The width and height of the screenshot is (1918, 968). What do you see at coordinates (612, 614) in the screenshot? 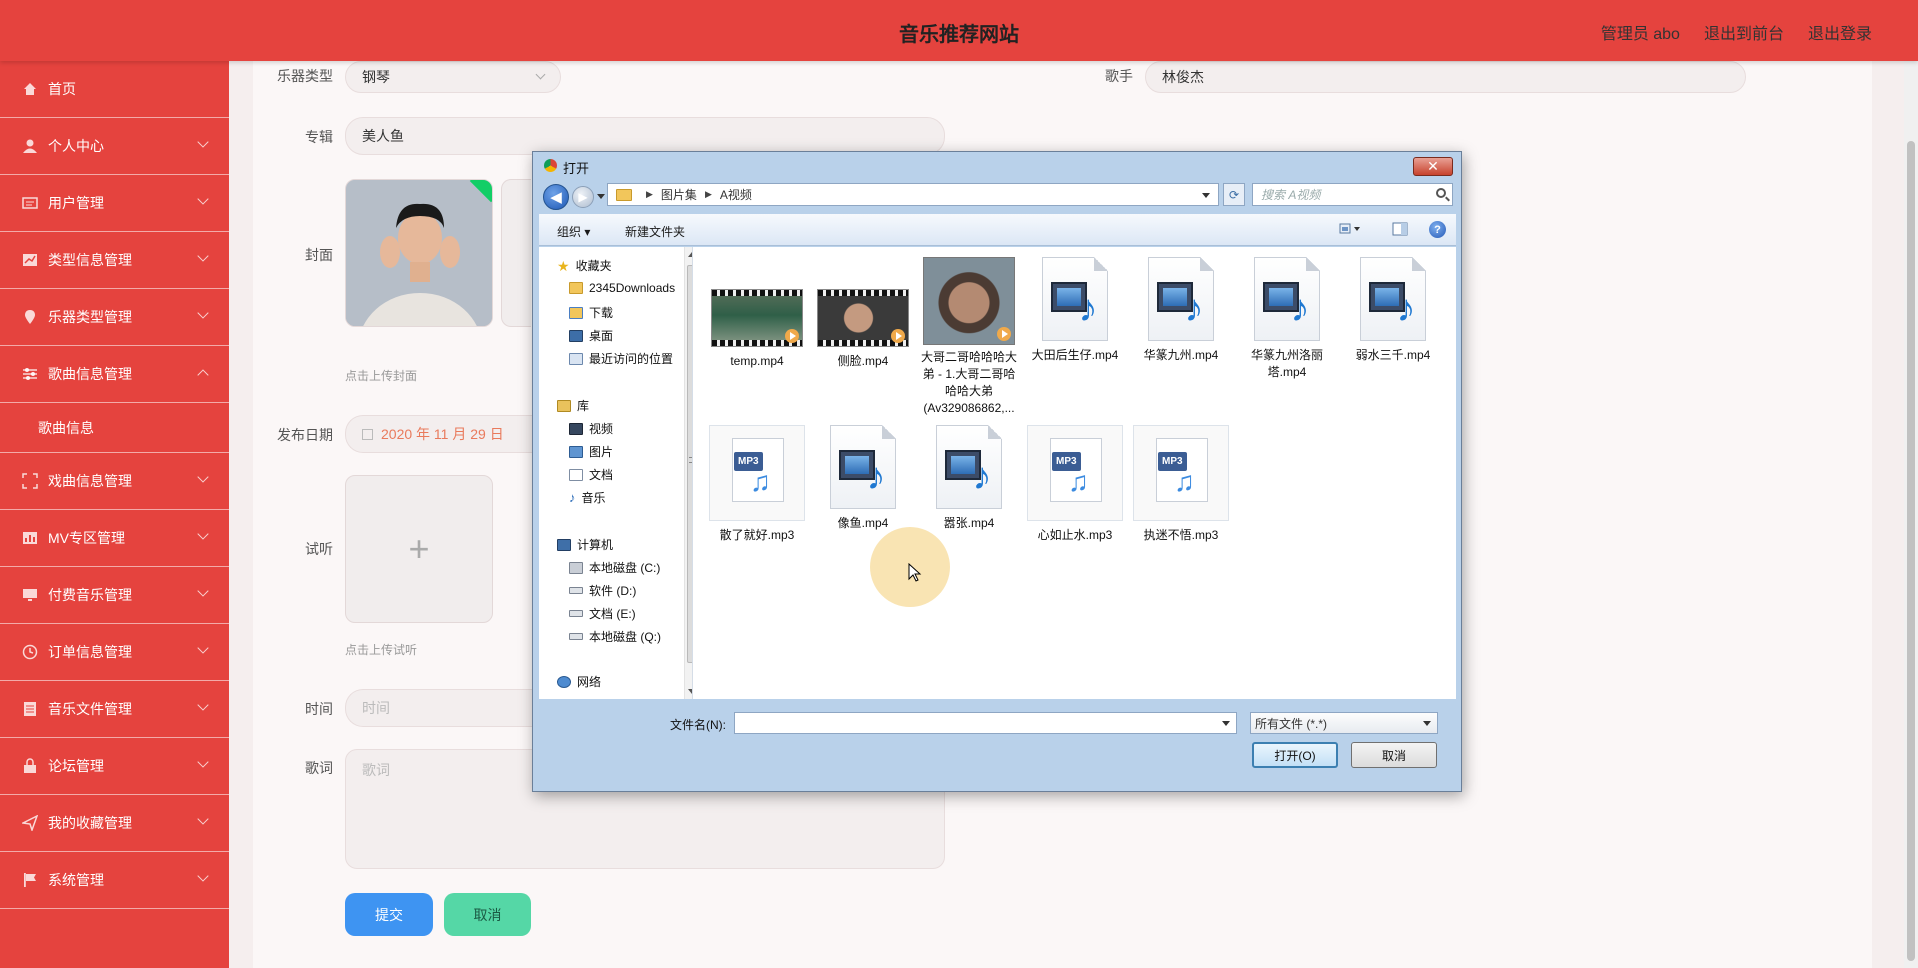
I see `nav-label: 文档 (E:)` at bounding box center [612, 614].